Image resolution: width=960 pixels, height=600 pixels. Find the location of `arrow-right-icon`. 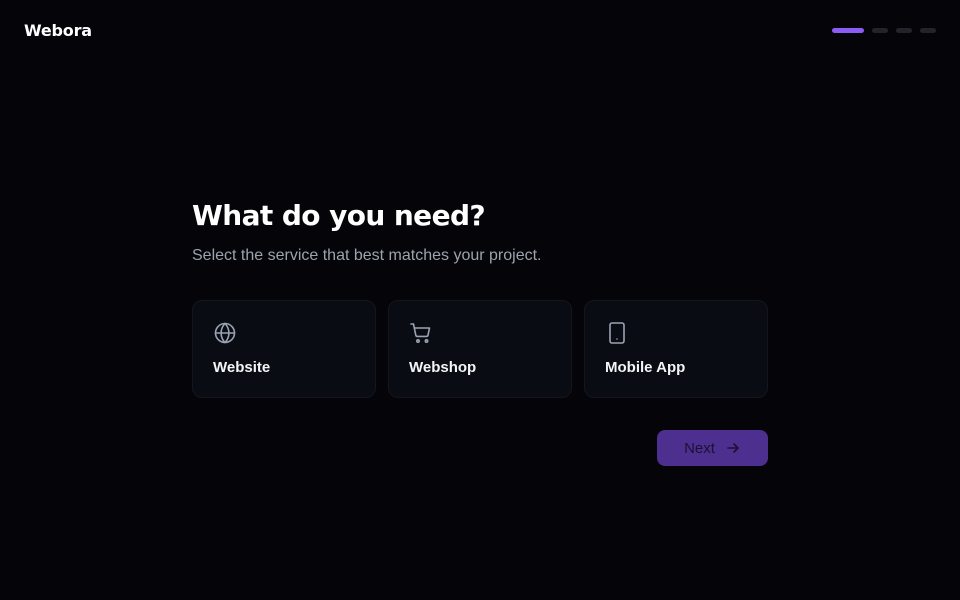

arrow-right-icon is located at coordinates (733, 448).